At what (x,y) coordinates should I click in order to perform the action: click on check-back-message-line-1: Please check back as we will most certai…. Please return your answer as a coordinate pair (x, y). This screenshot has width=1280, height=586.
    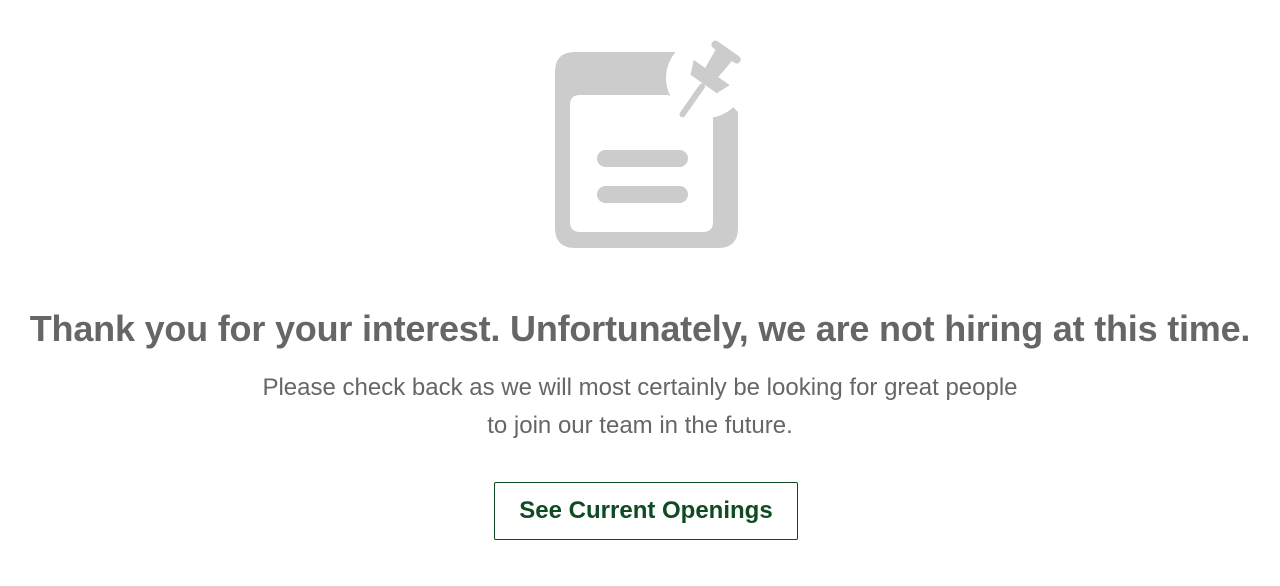
    Looking at the image, I should click on (640, 387).